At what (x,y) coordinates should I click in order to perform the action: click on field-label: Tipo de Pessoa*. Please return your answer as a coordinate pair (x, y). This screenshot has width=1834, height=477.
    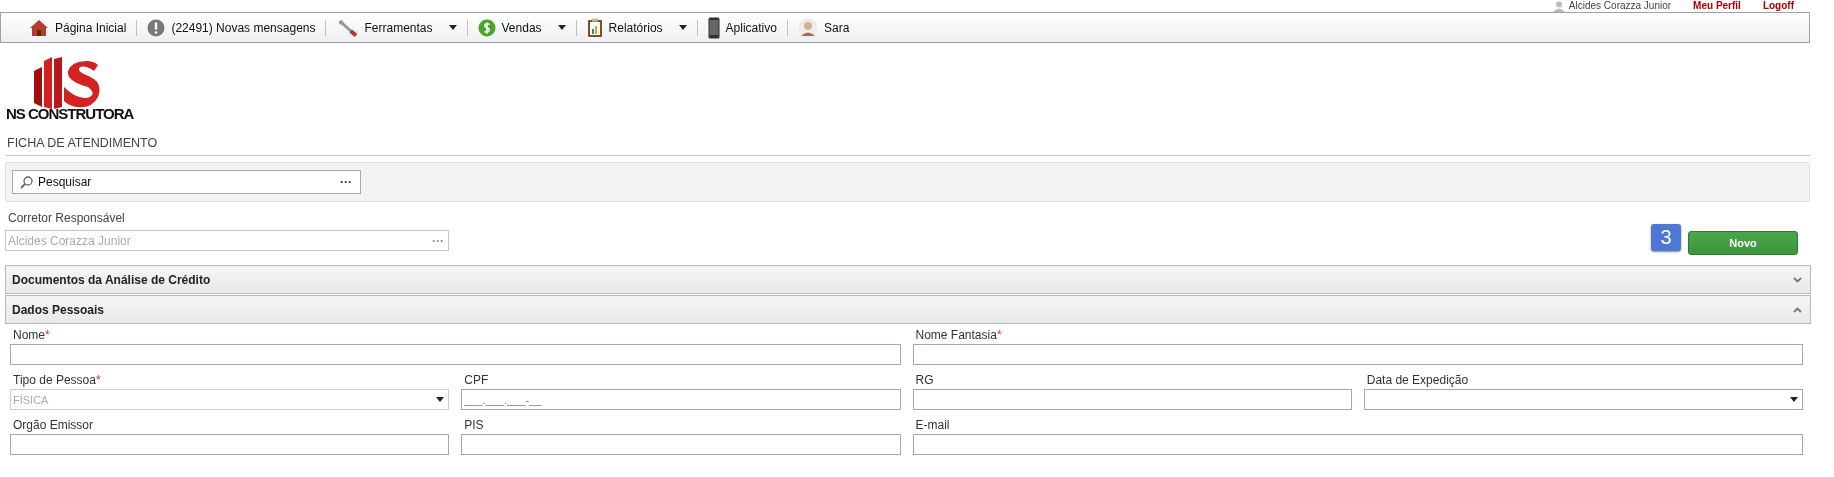
    Looking at the image, I should click on (57, 380).